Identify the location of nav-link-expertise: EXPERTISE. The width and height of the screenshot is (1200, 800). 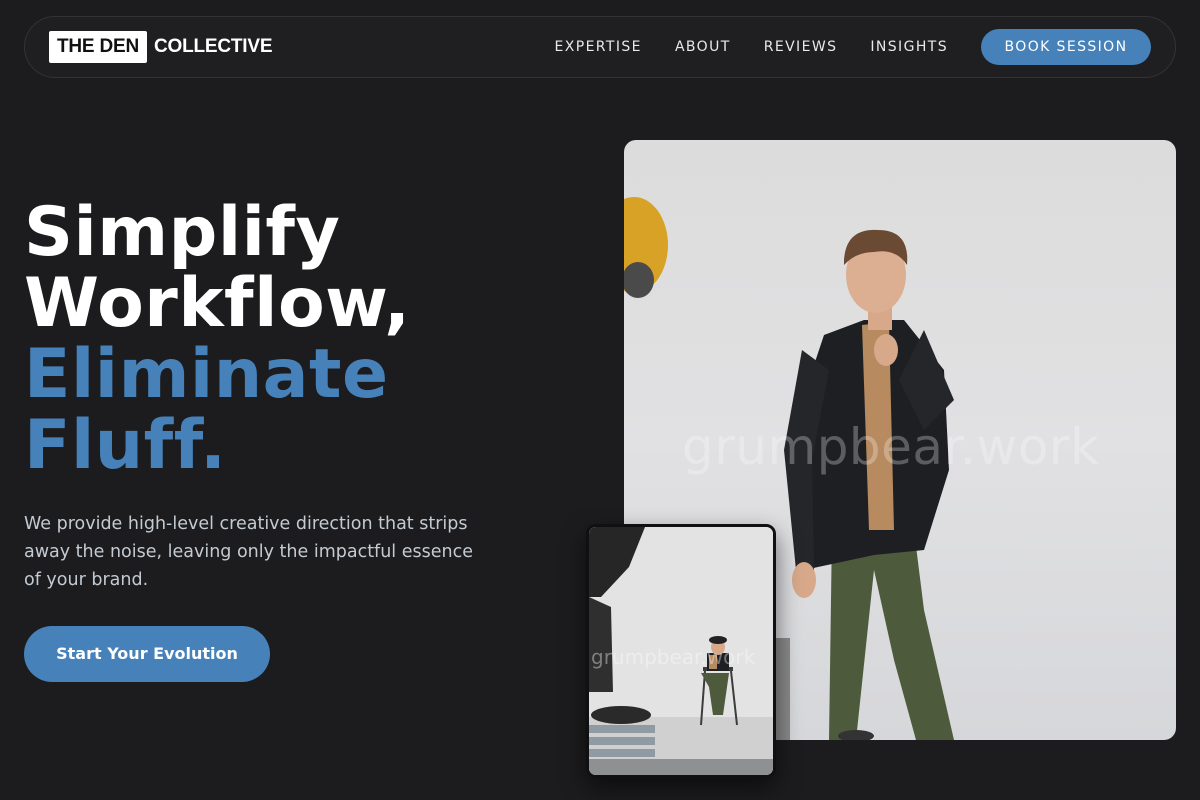
(597, 47).